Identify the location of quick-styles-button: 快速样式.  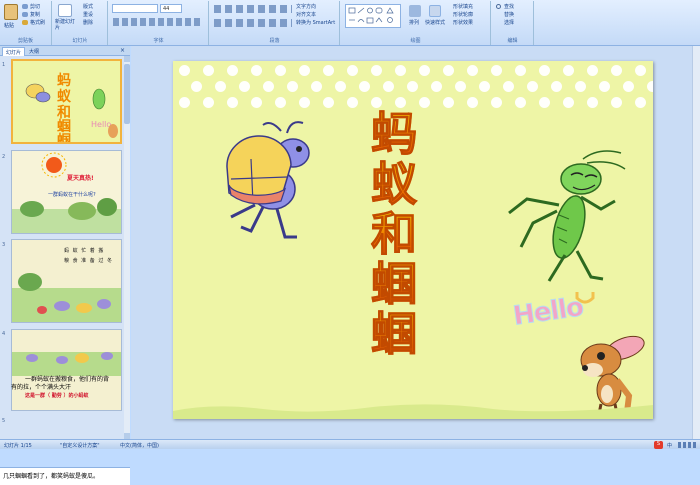
(435, 22).